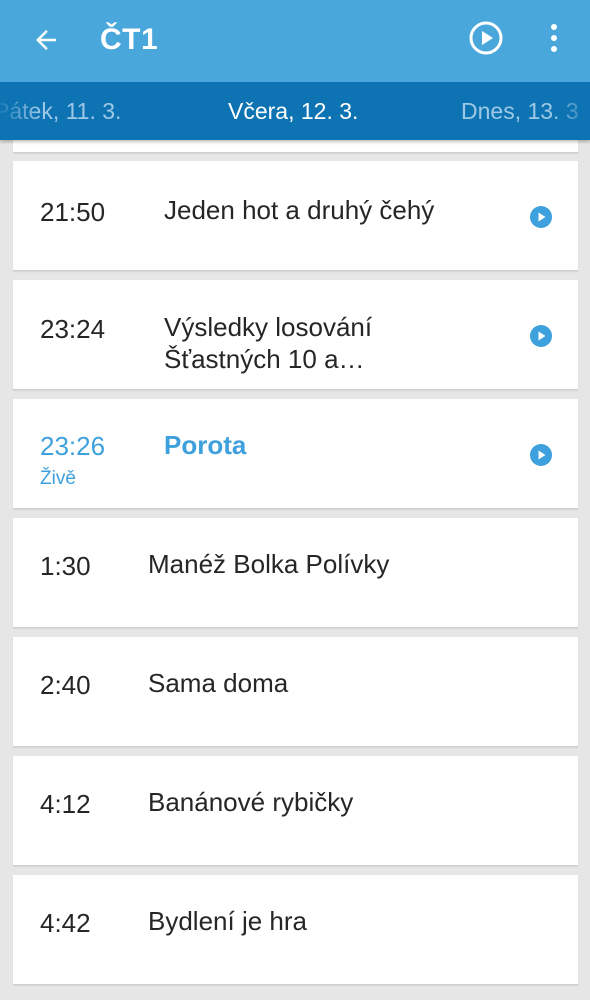 This screenshot has width=590, height=1000. I want to click on app-bar: ČT1, so click(295, 41).